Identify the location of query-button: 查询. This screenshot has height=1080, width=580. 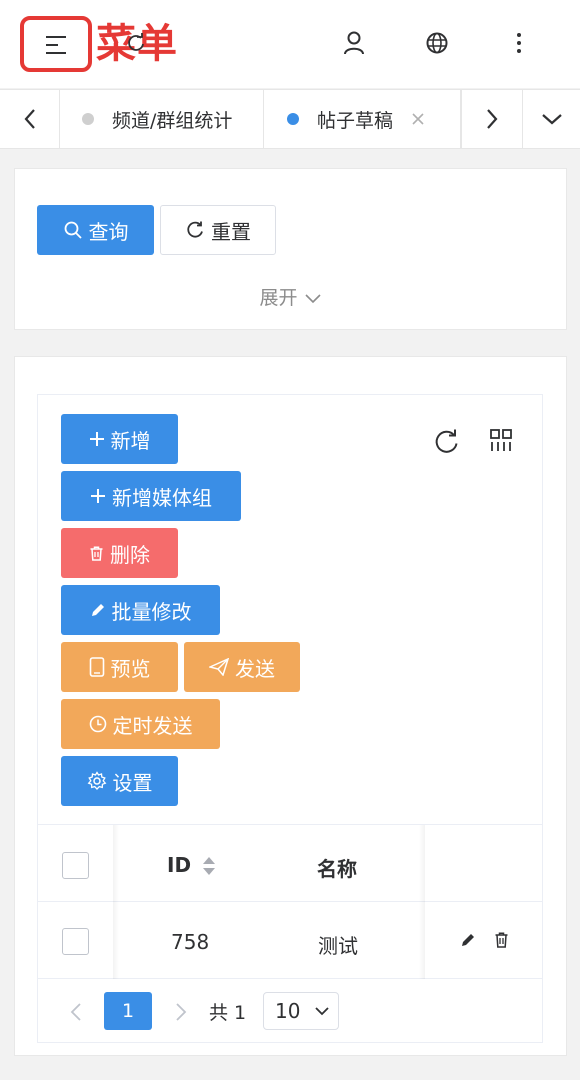
(95, 230).